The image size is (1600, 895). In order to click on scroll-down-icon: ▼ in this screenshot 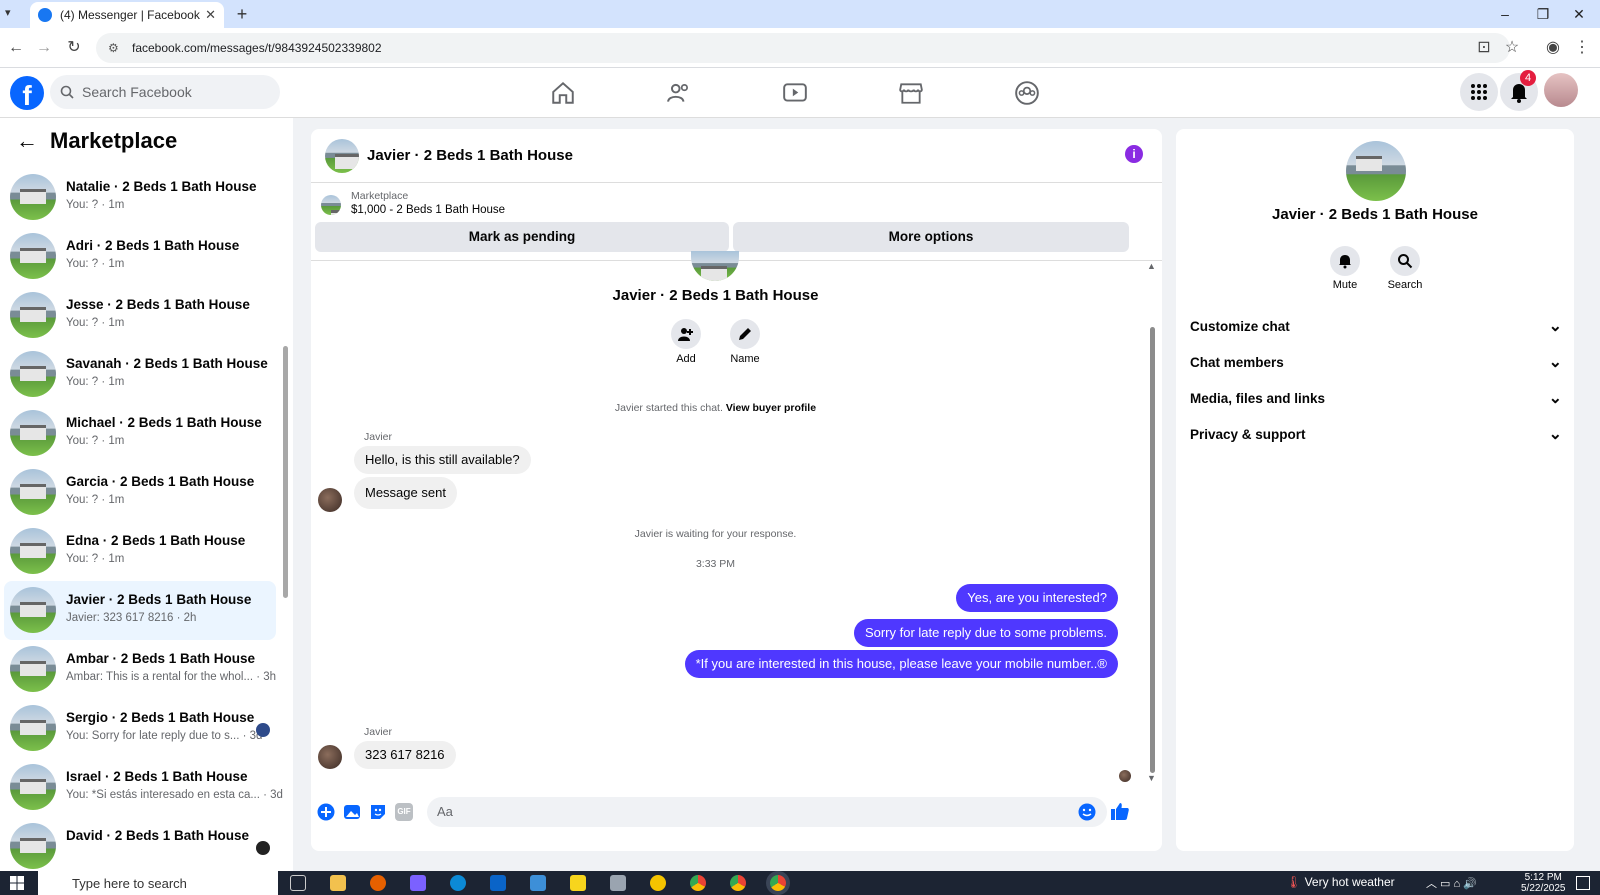, I will do `click(1151, 778)`.